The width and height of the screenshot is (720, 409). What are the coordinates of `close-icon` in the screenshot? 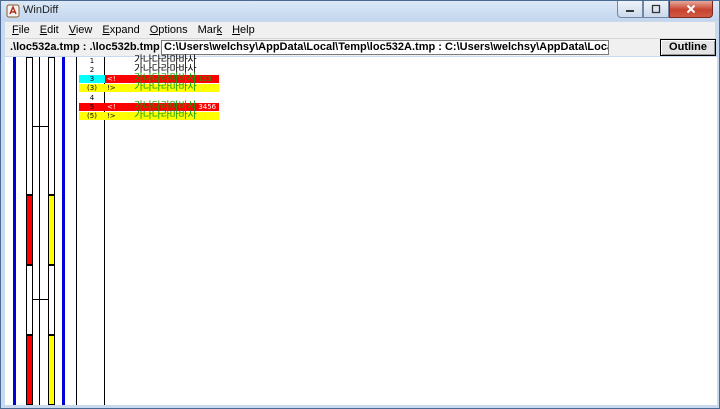 It's located at (691, 9).